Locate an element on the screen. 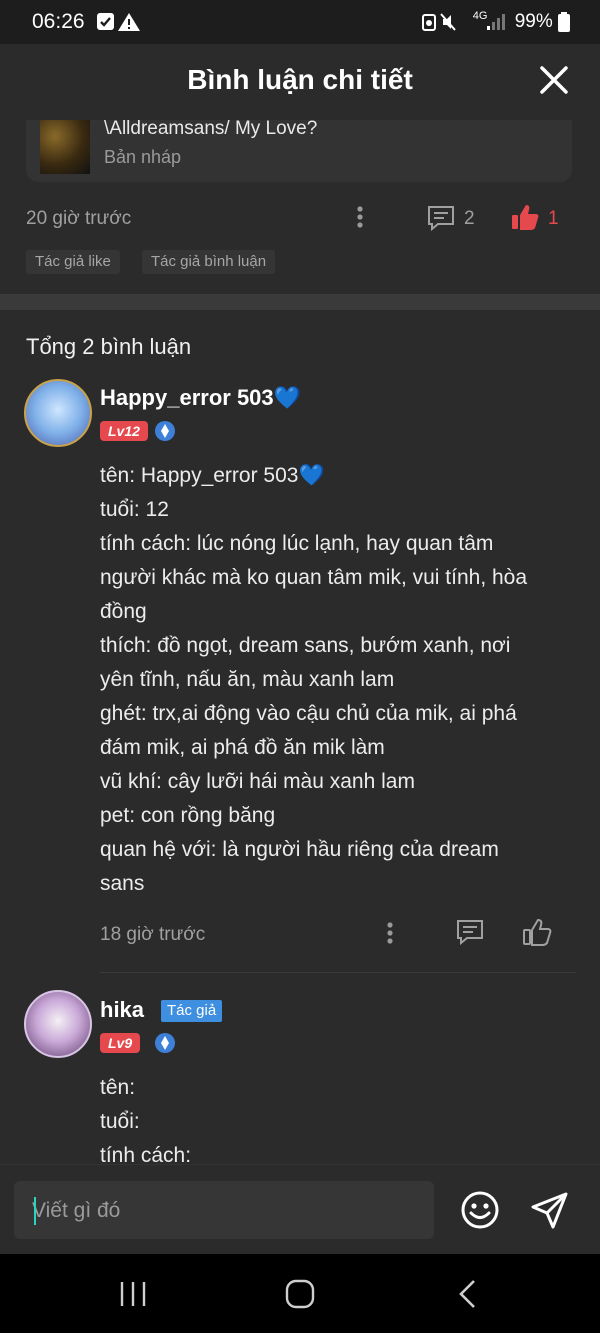 This screenshot has height=1333, width=600. recent-apps-icon is located at coordinates (133, 1294).